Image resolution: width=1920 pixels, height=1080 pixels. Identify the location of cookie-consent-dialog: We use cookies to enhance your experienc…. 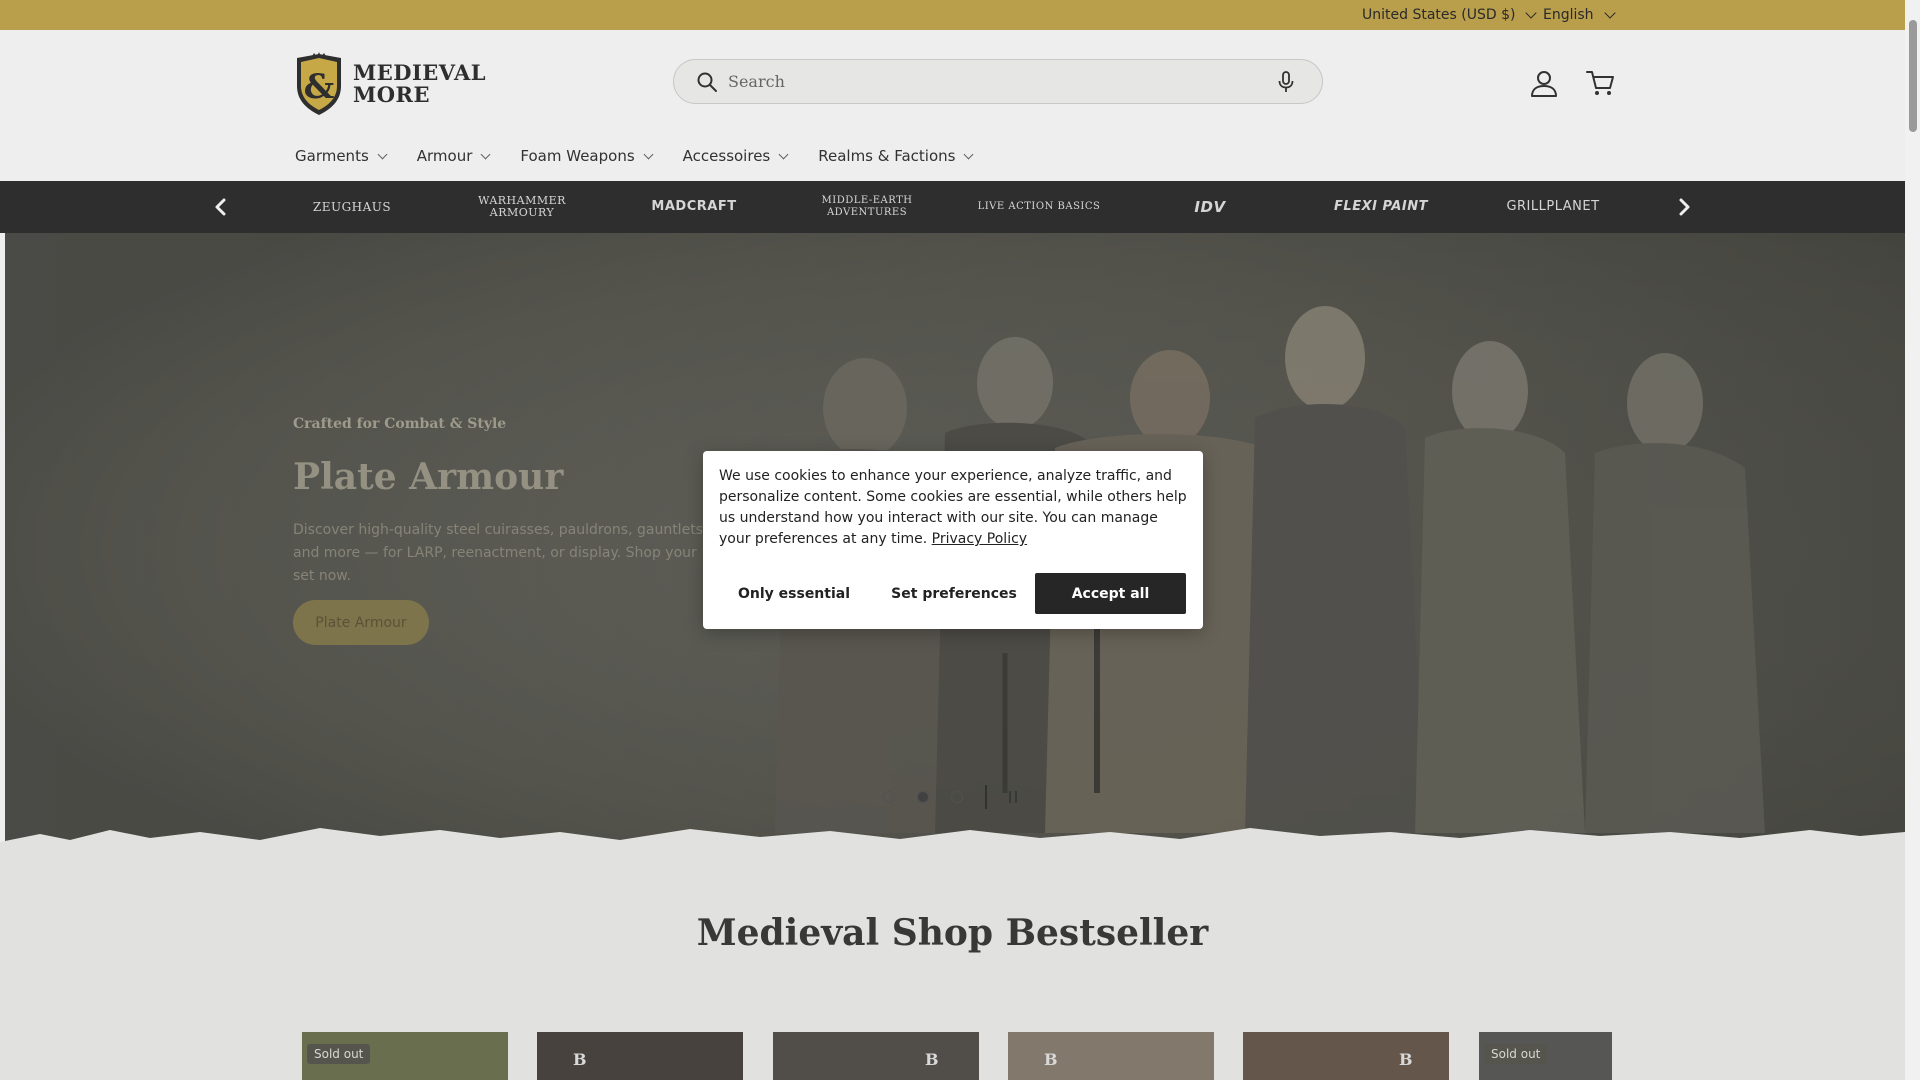
(953, 540).